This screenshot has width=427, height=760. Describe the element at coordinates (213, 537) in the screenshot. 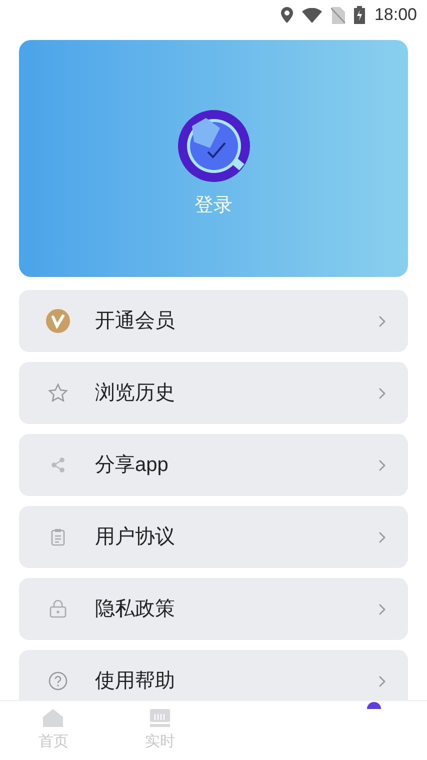

I see `menu-item: 用户协议` at that location.